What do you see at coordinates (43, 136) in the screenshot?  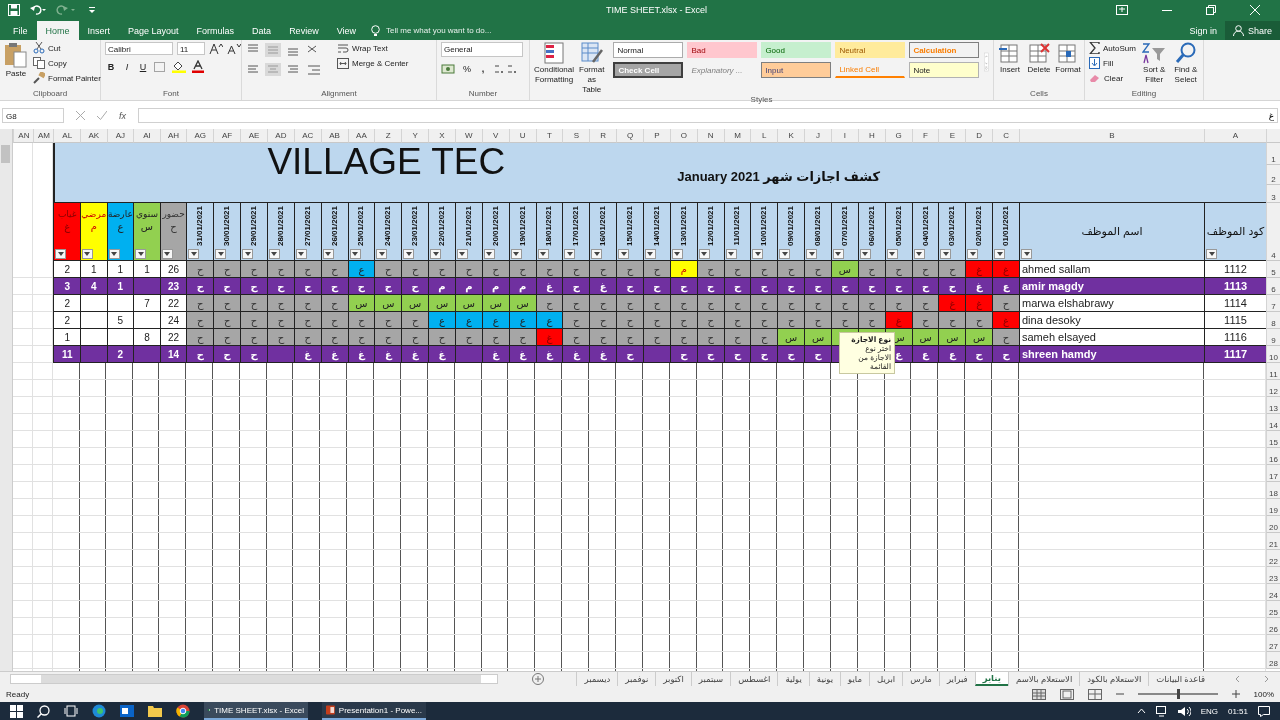 I see `column-header: AM` at bounding box center [43, 136].